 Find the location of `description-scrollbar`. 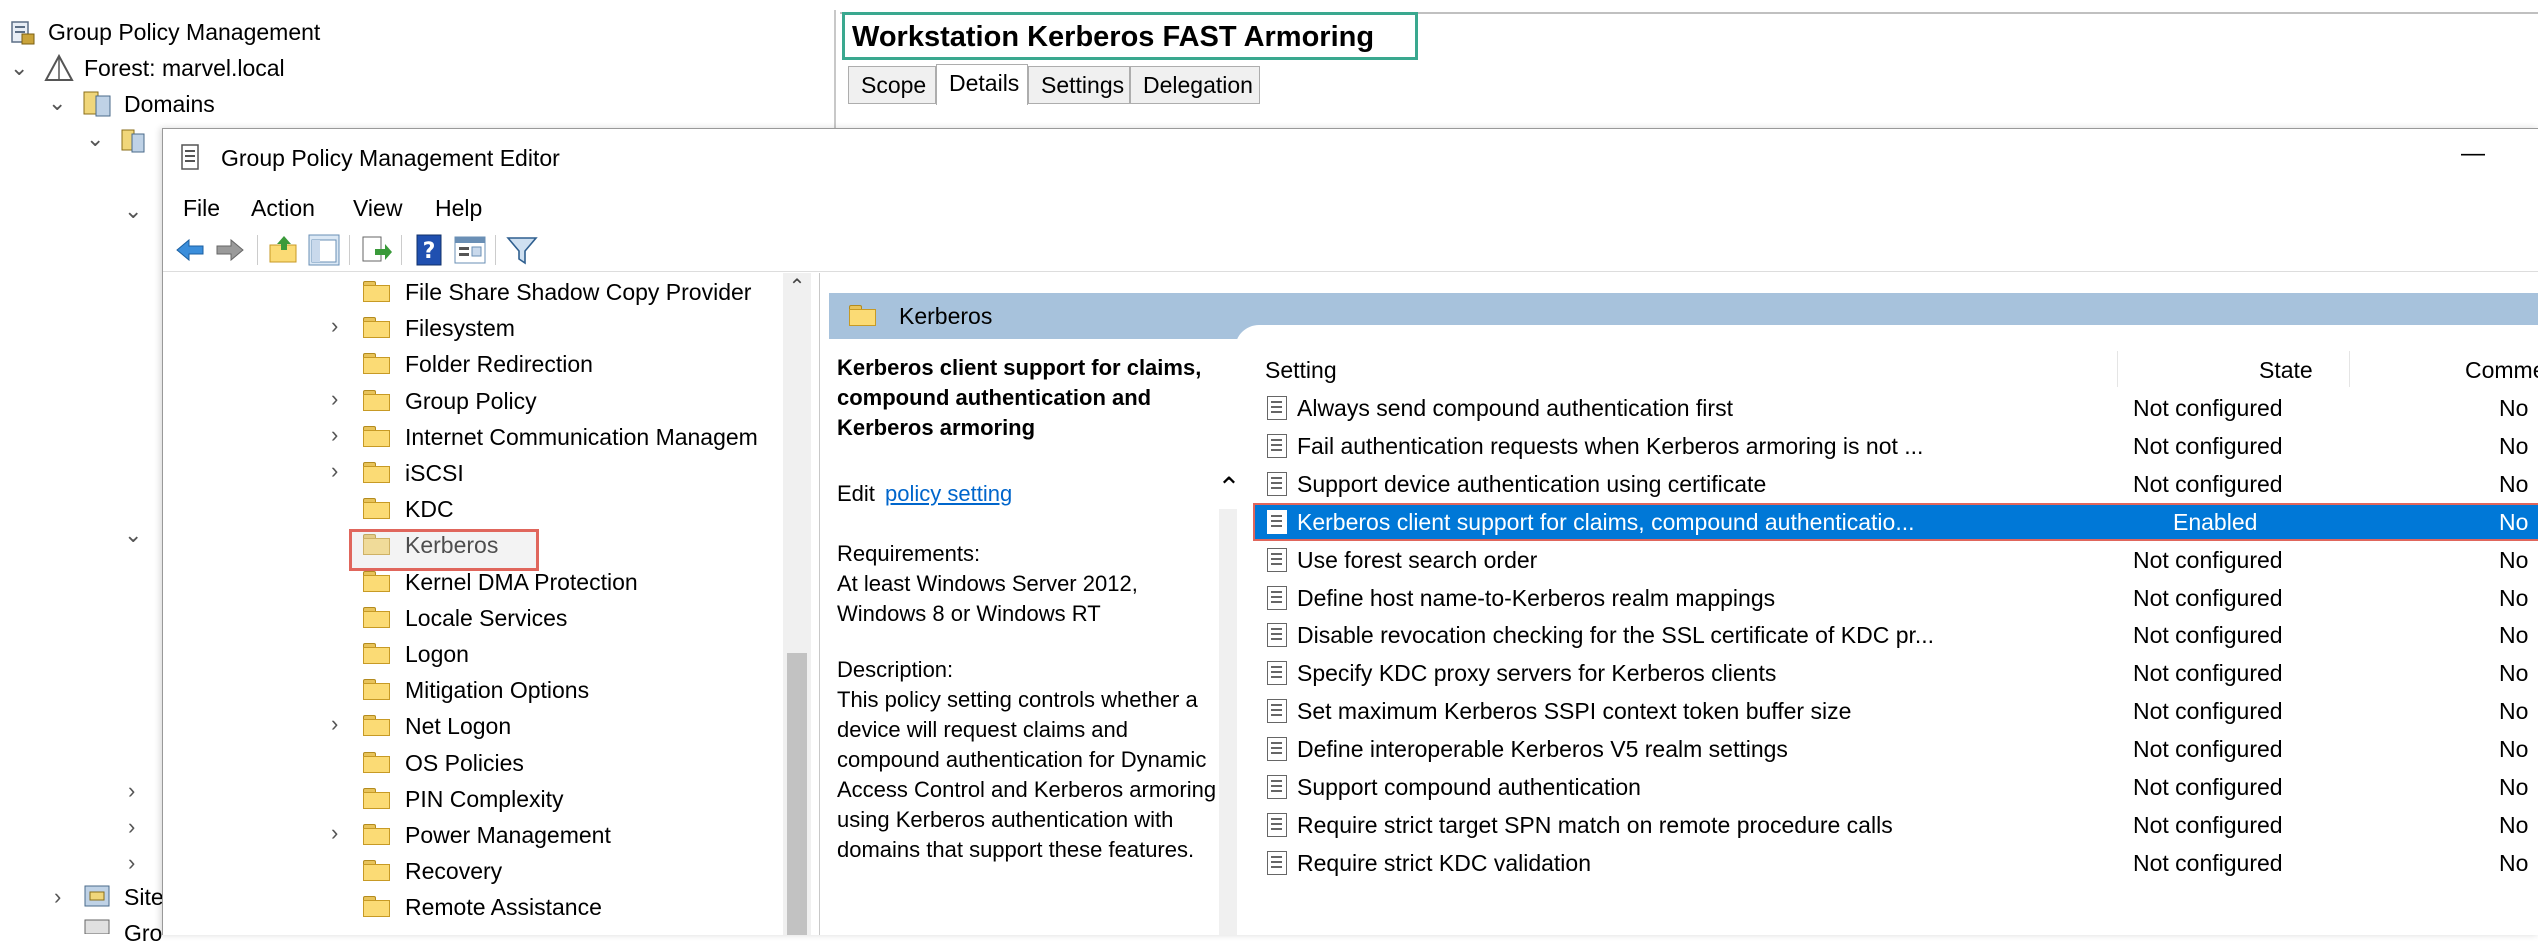

description-scrollbar is located at coordinates (1228, 722).